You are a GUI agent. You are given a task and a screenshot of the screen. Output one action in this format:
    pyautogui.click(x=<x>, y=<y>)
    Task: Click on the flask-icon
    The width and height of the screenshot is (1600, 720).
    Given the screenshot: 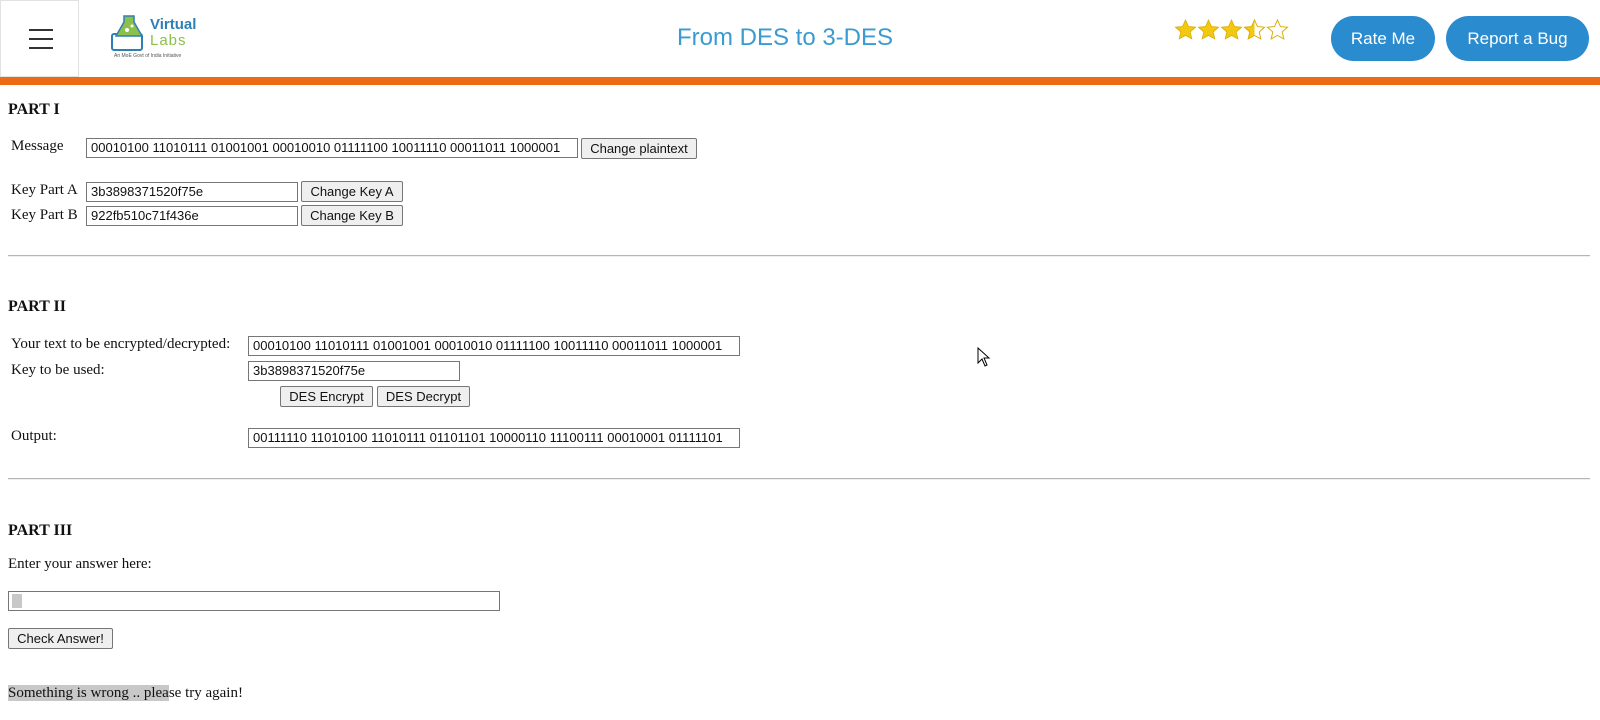 What is the action you would take?
    pyautogui.click(x=127, y=33)
    